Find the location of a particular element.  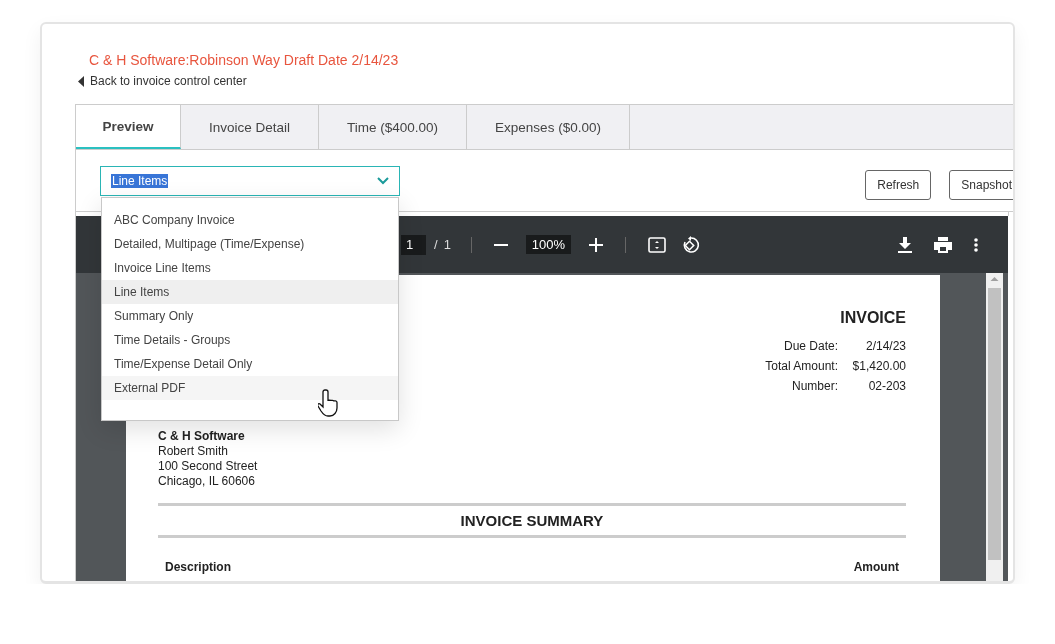

field-value: 02-203 is located at coordinates (887, 386).